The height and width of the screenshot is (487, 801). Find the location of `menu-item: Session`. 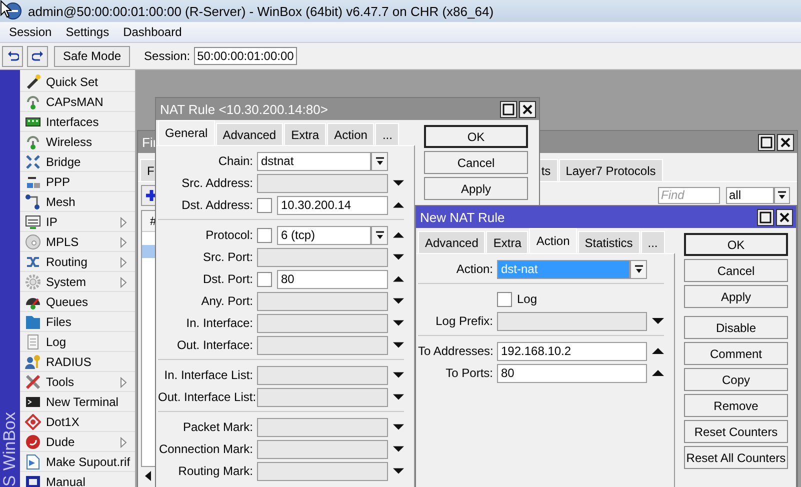

menu-item: Session is located at coordinates (30, 32).